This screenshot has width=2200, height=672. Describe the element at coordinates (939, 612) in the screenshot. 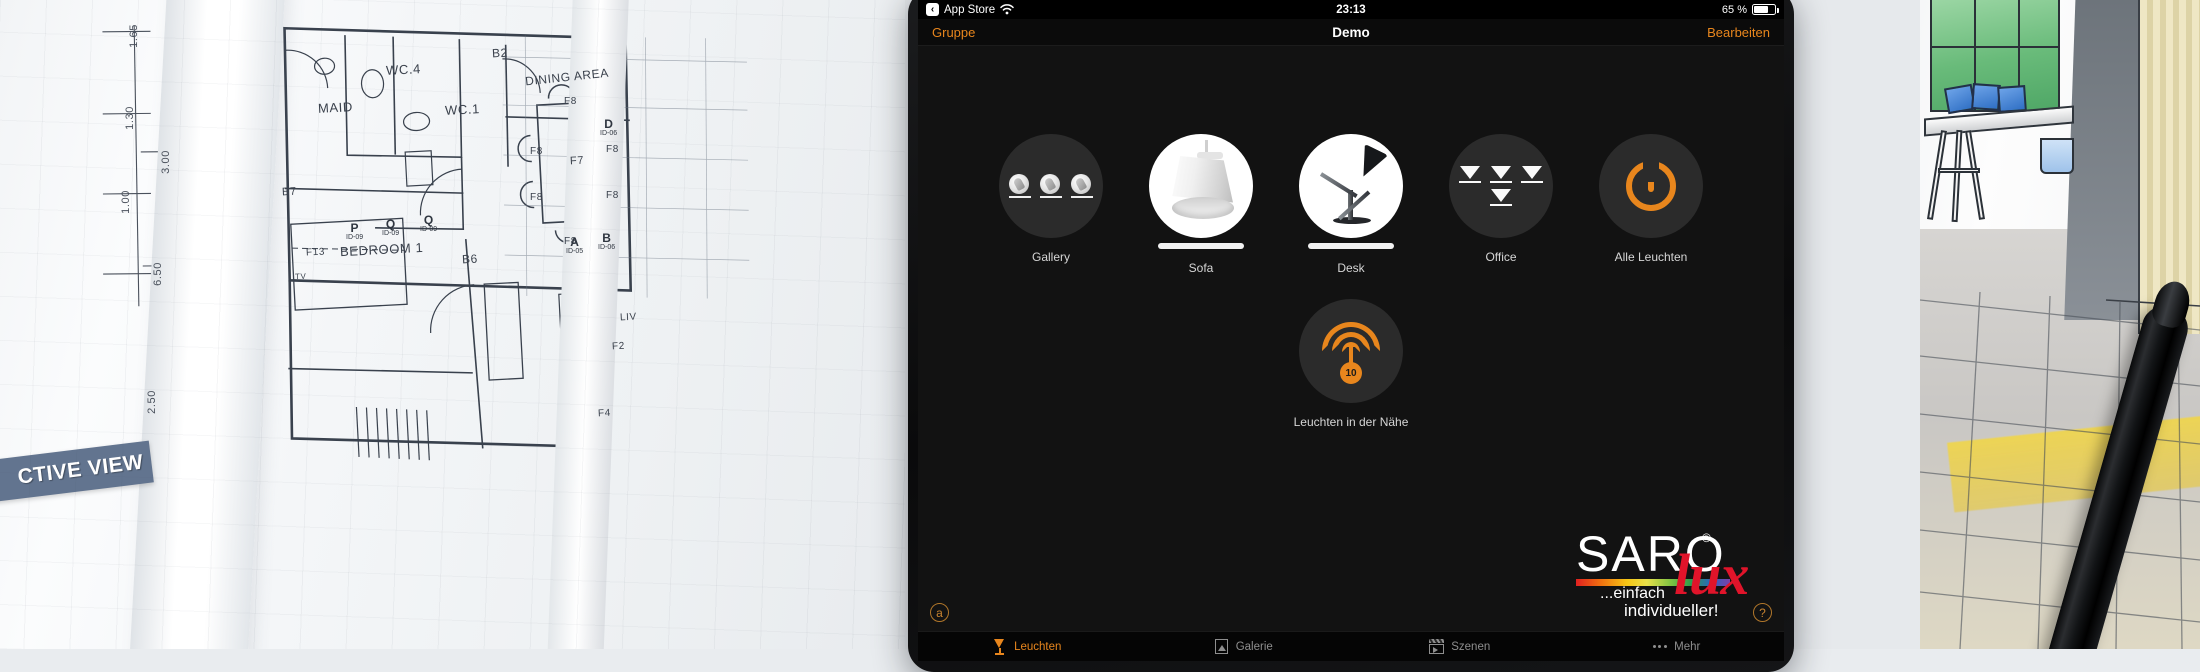

I see `about-icon: a` at that location.